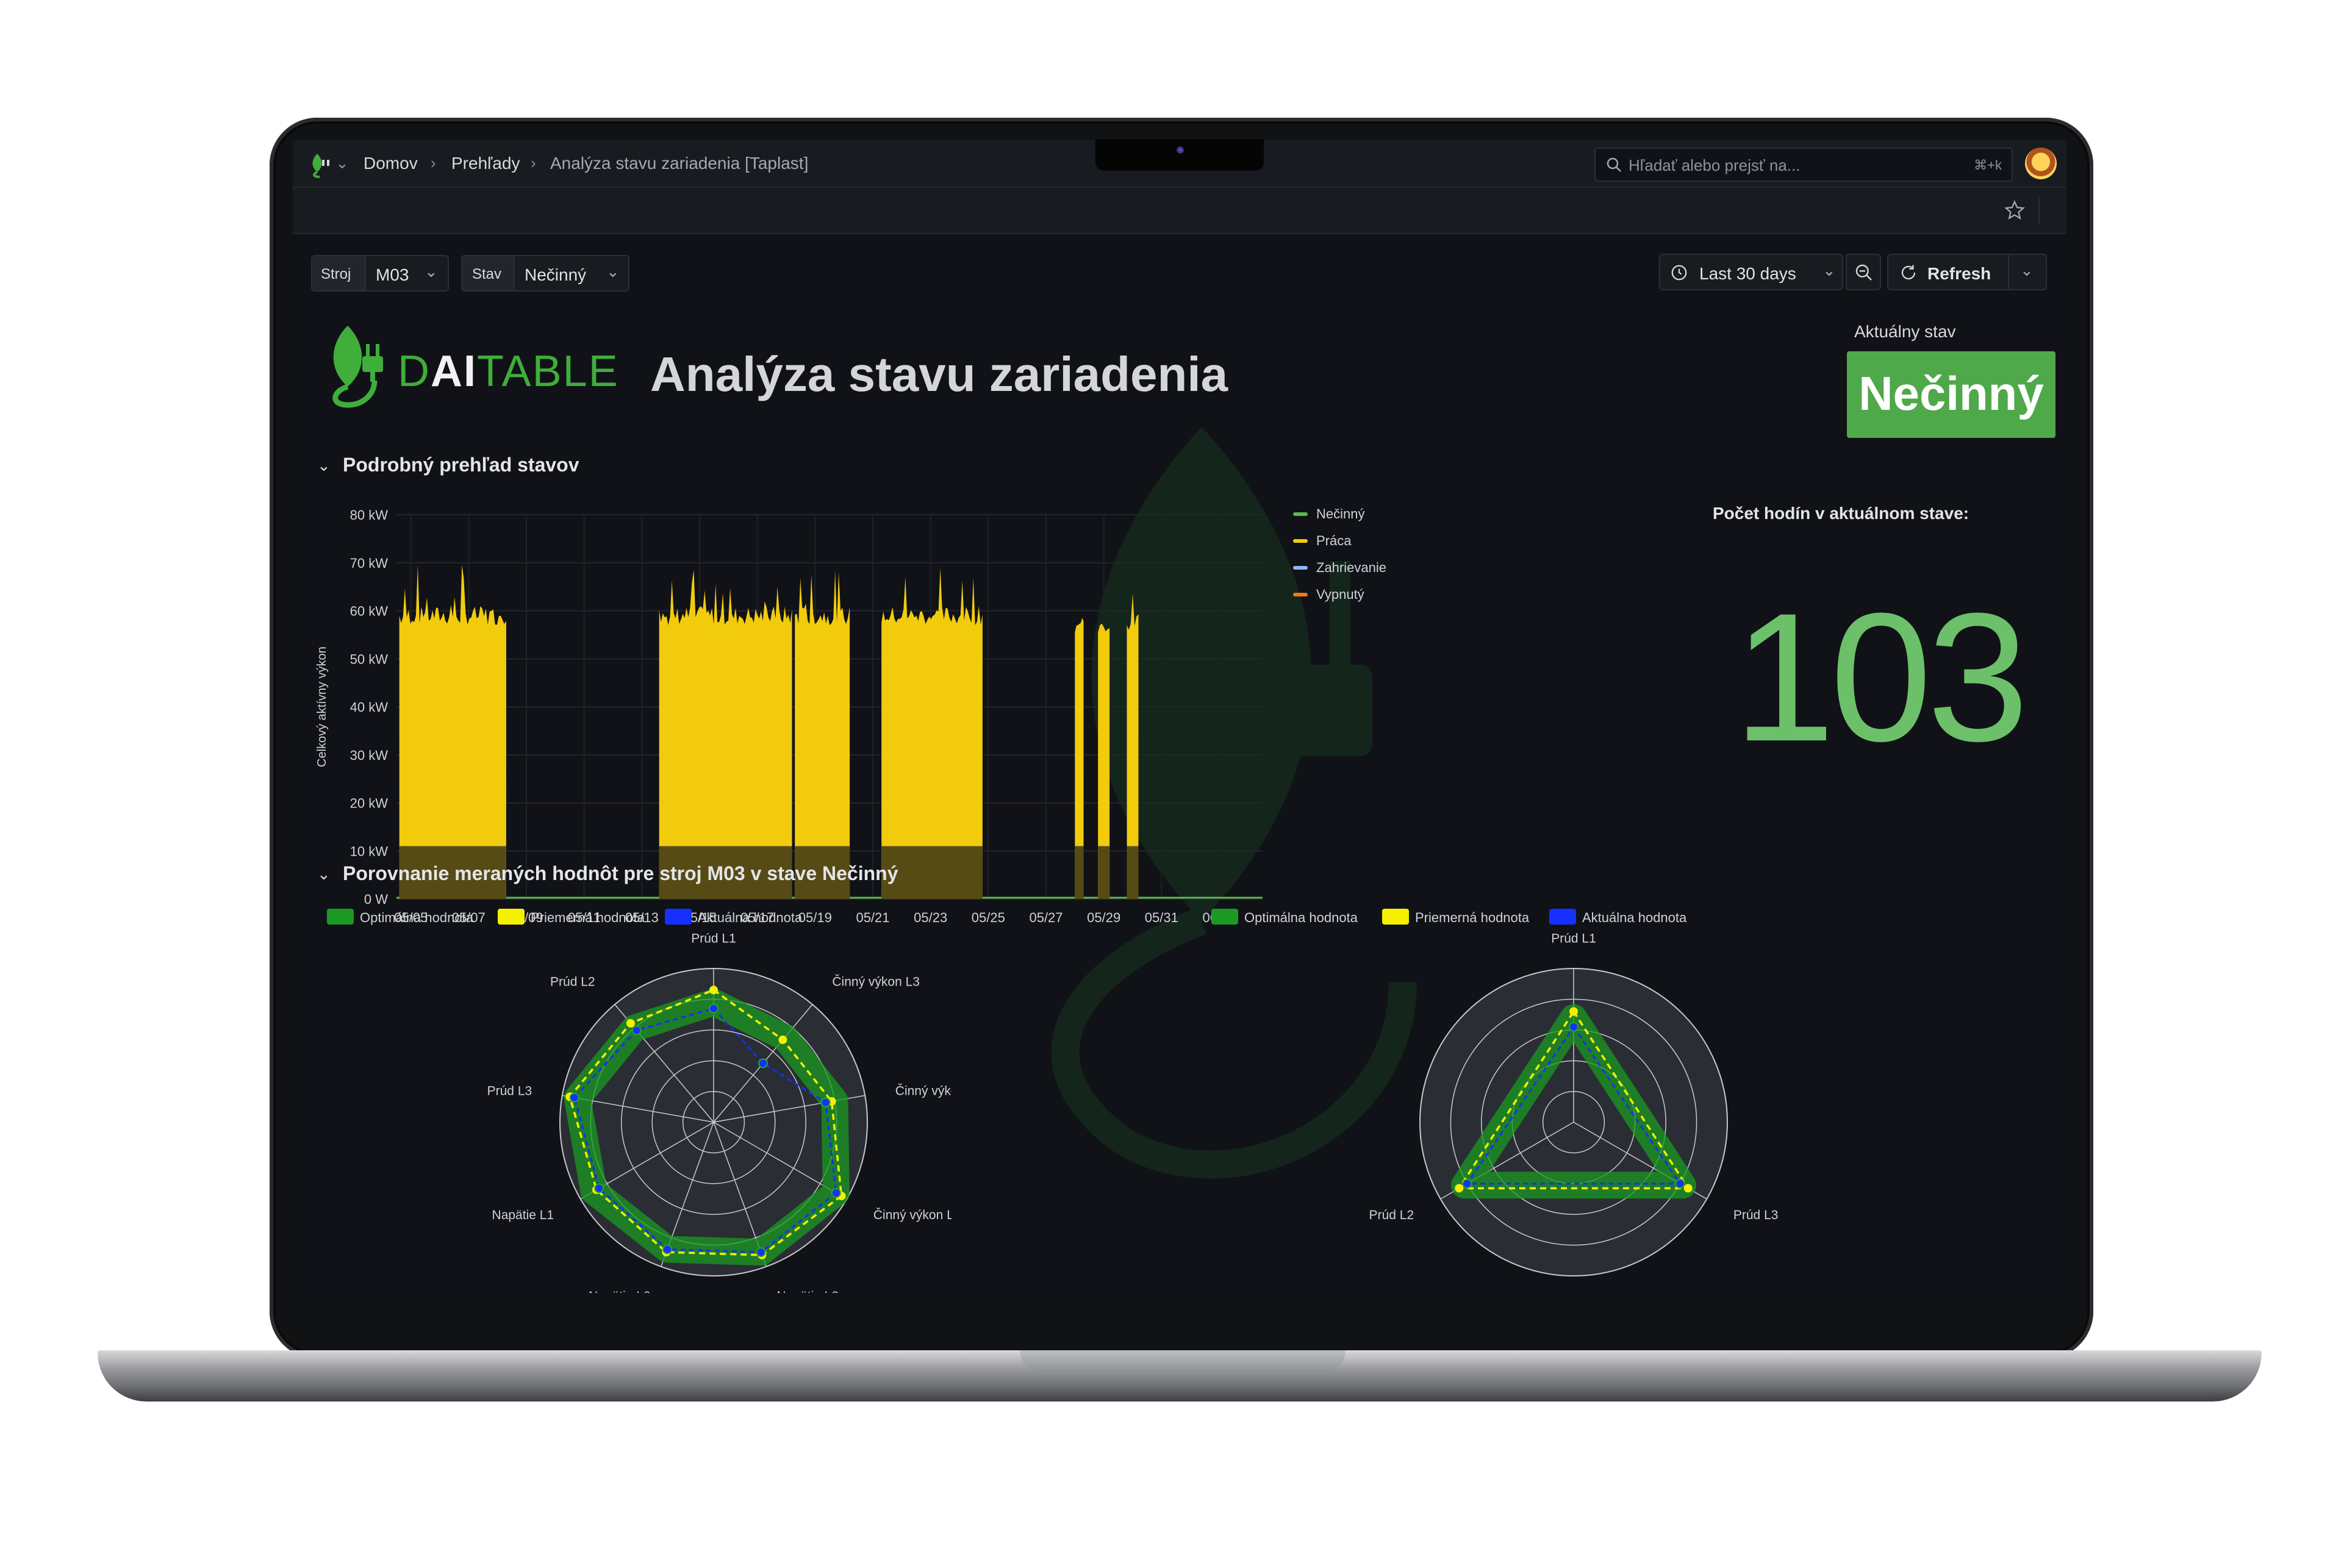  Describe the element at coordinates (1046, 917) in the screenshot. I see `x-tick-label: 05/27` at that location.